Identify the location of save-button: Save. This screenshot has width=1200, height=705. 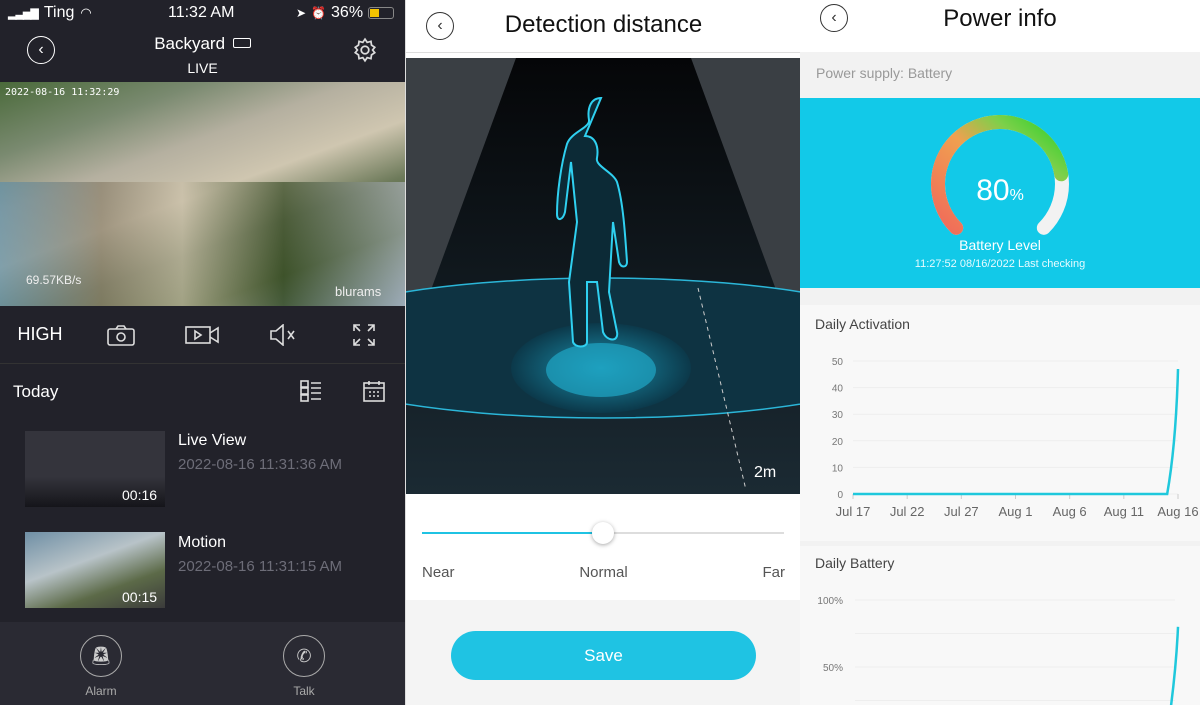
(603, 655).